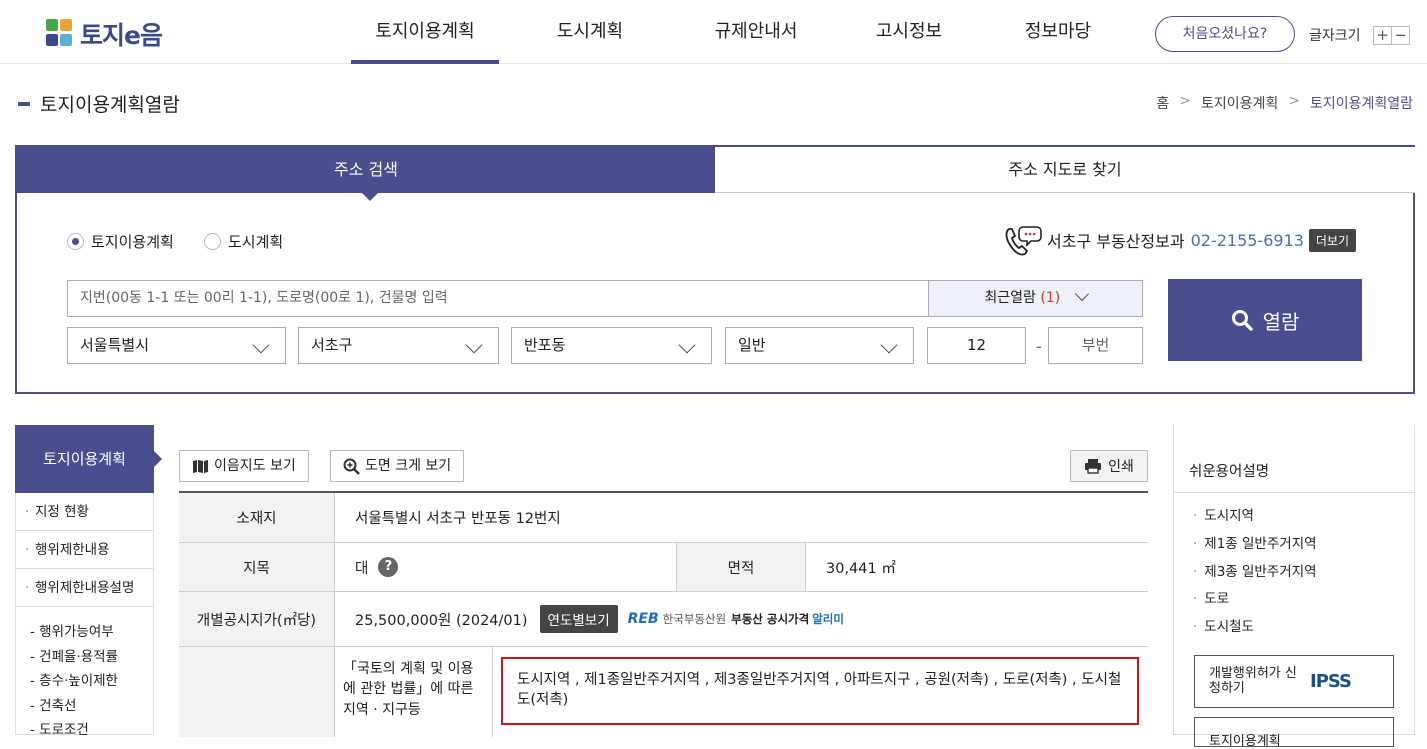 This screenshot has height=749, width=1427. What do you see at coordinates (362, 568) in the screenshot?
I see `jimok-value: 대` at bounding box center [362, 568].